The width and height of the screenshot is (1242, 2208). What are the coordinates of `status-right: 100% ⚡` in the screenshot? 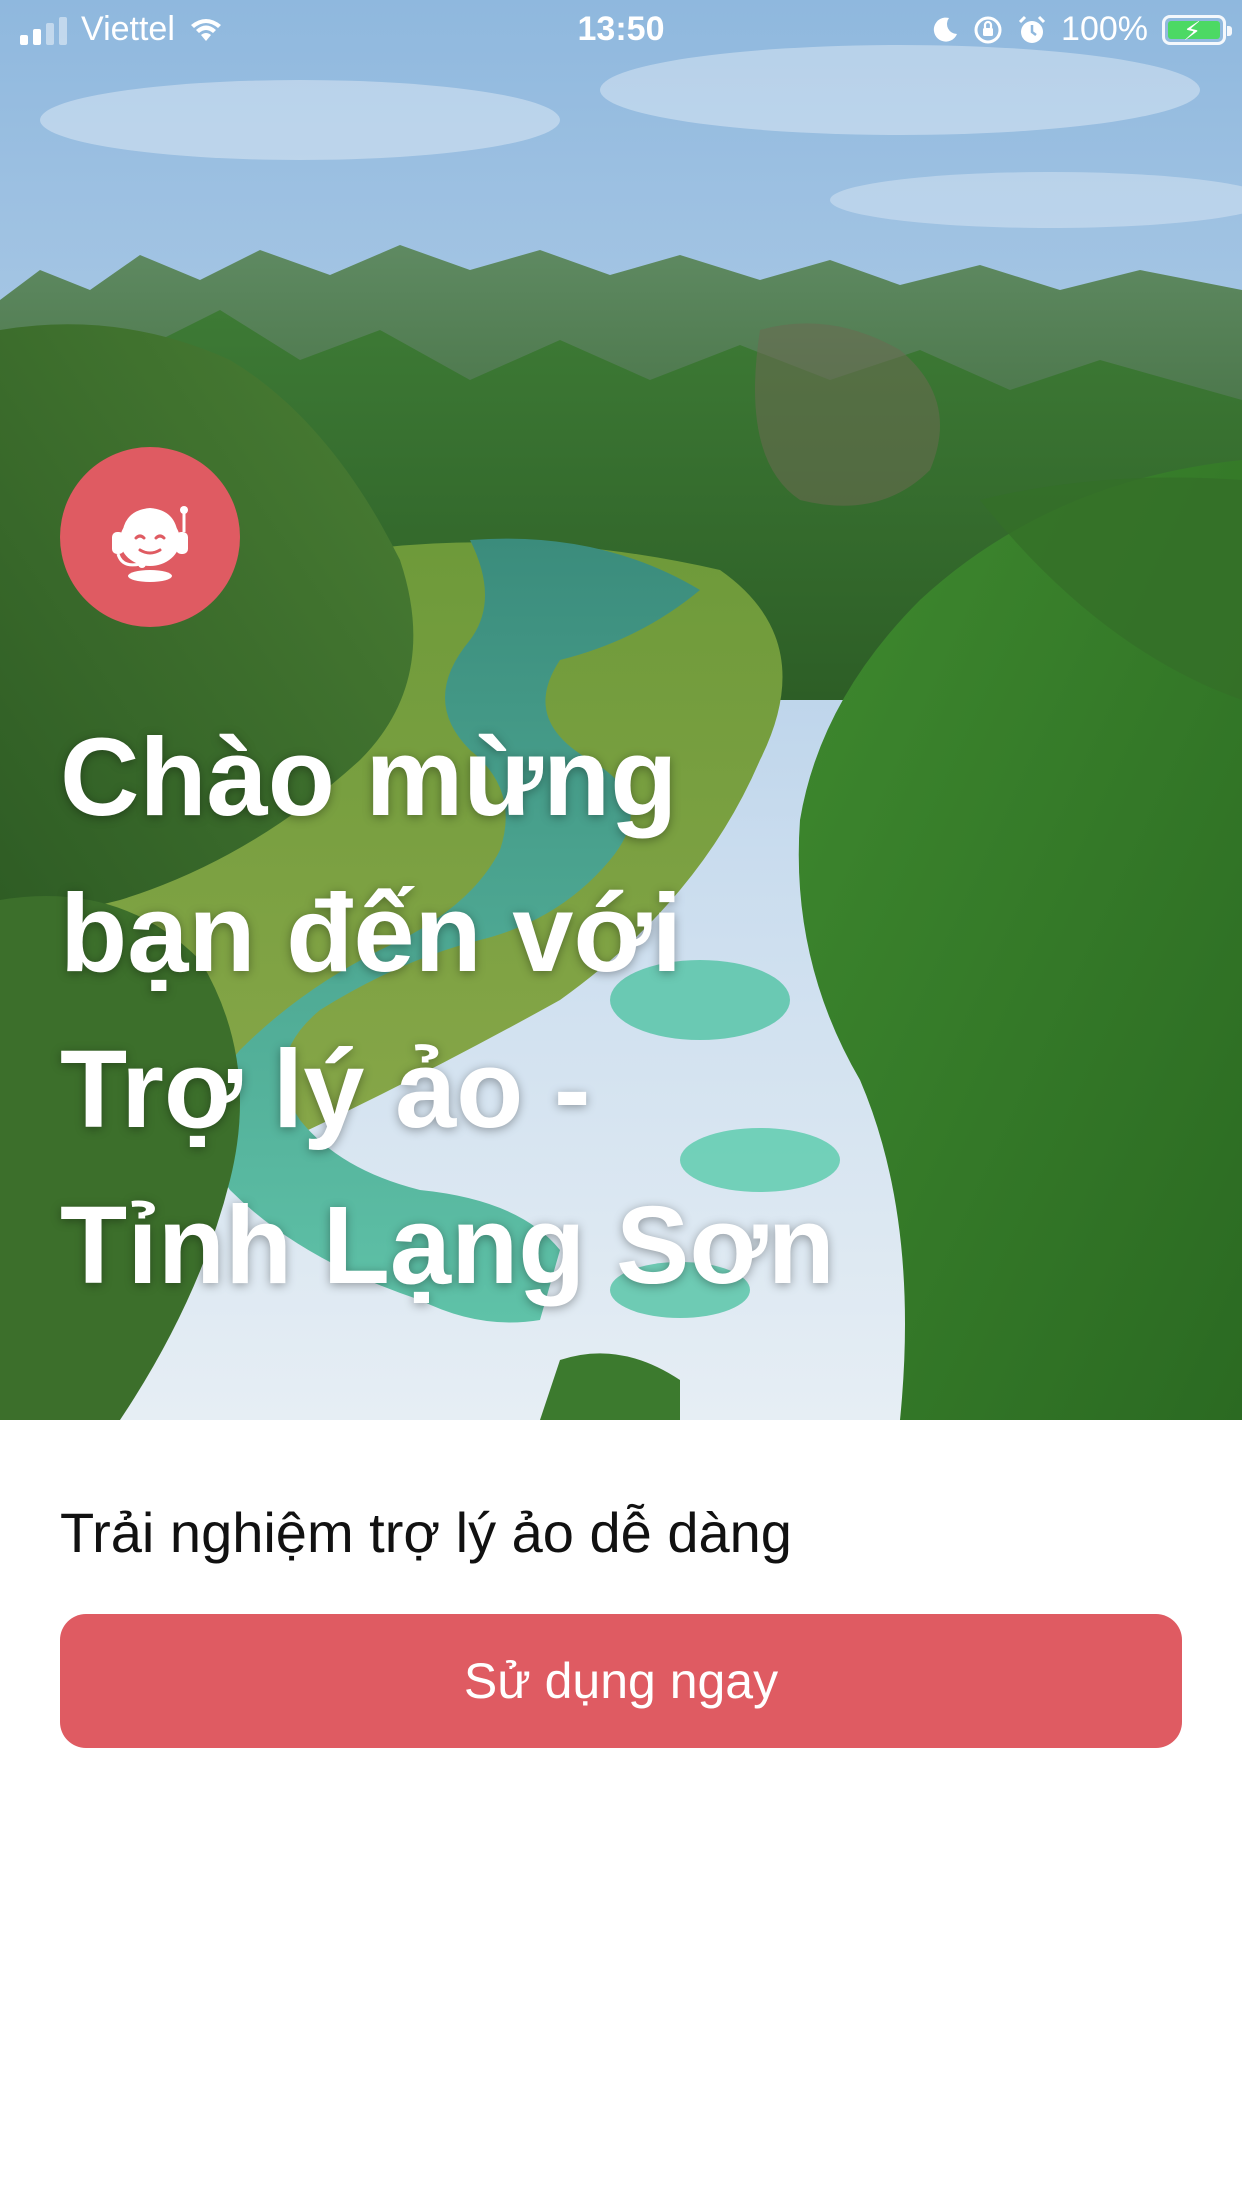 It's located at (1081, 29).